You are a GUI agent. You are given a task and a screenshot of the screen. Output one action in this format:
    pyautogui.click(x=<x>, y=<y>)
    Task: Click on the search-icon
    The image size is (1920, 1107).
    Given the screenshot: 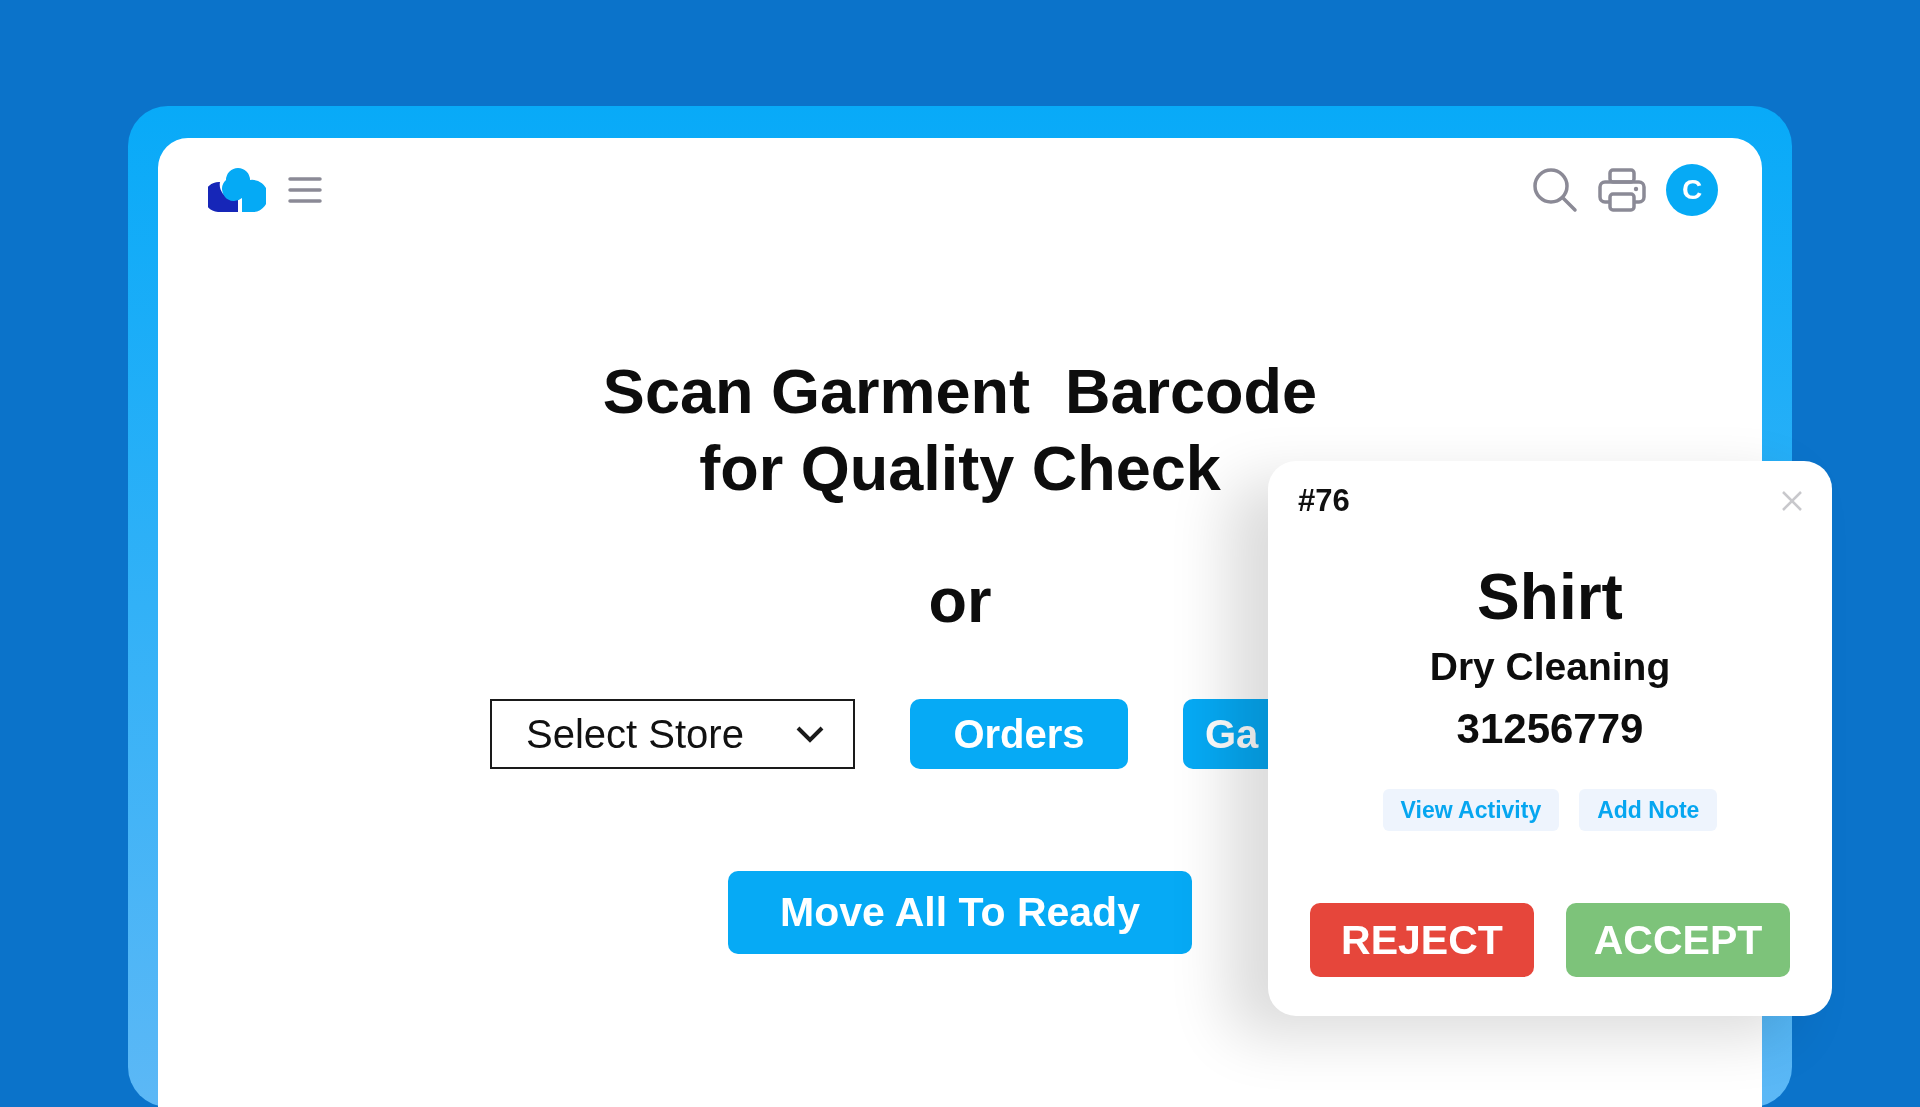 What is the action you would take?
    pyautogui.click(x=1555, y=190)
    